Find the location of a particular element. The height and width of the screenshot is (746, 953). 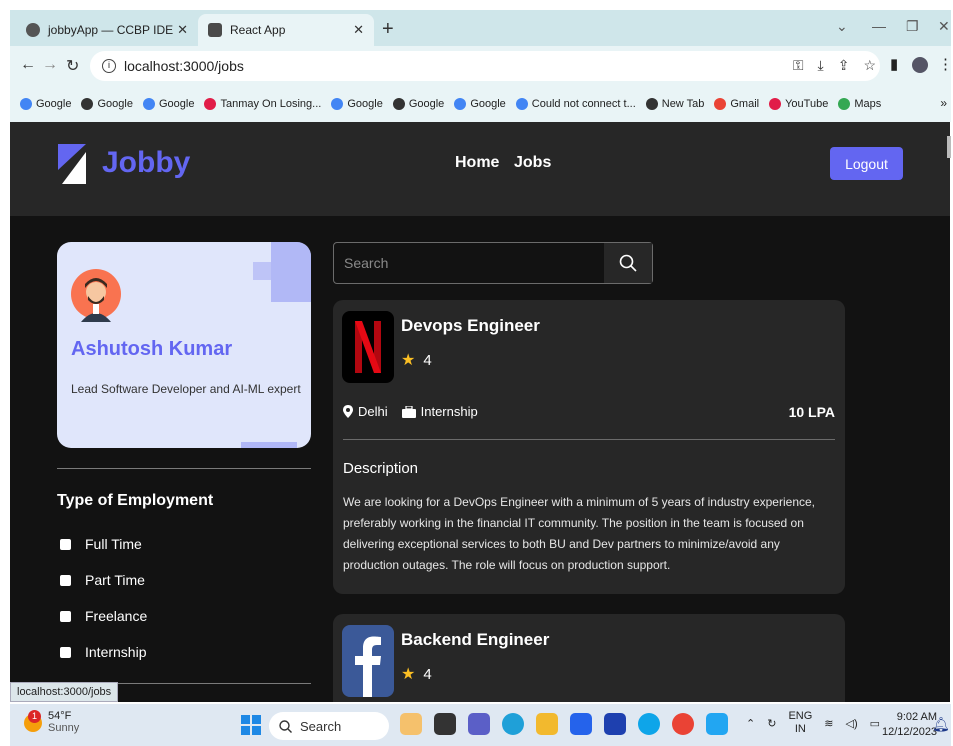

search-icon is located at coordinates (628, 263).